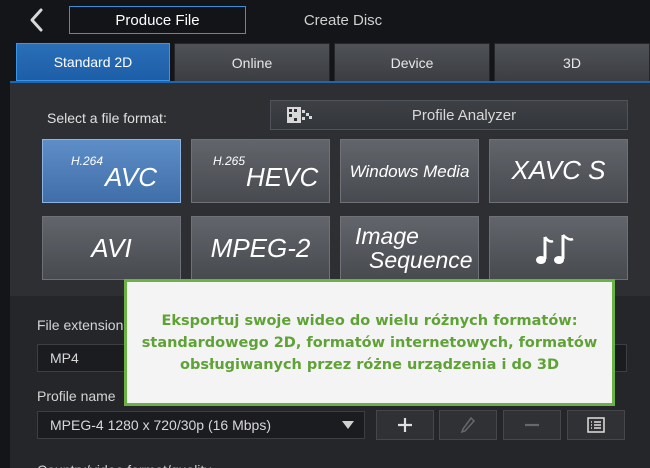  I want to click on music-notes-icon, so click(555, 249).